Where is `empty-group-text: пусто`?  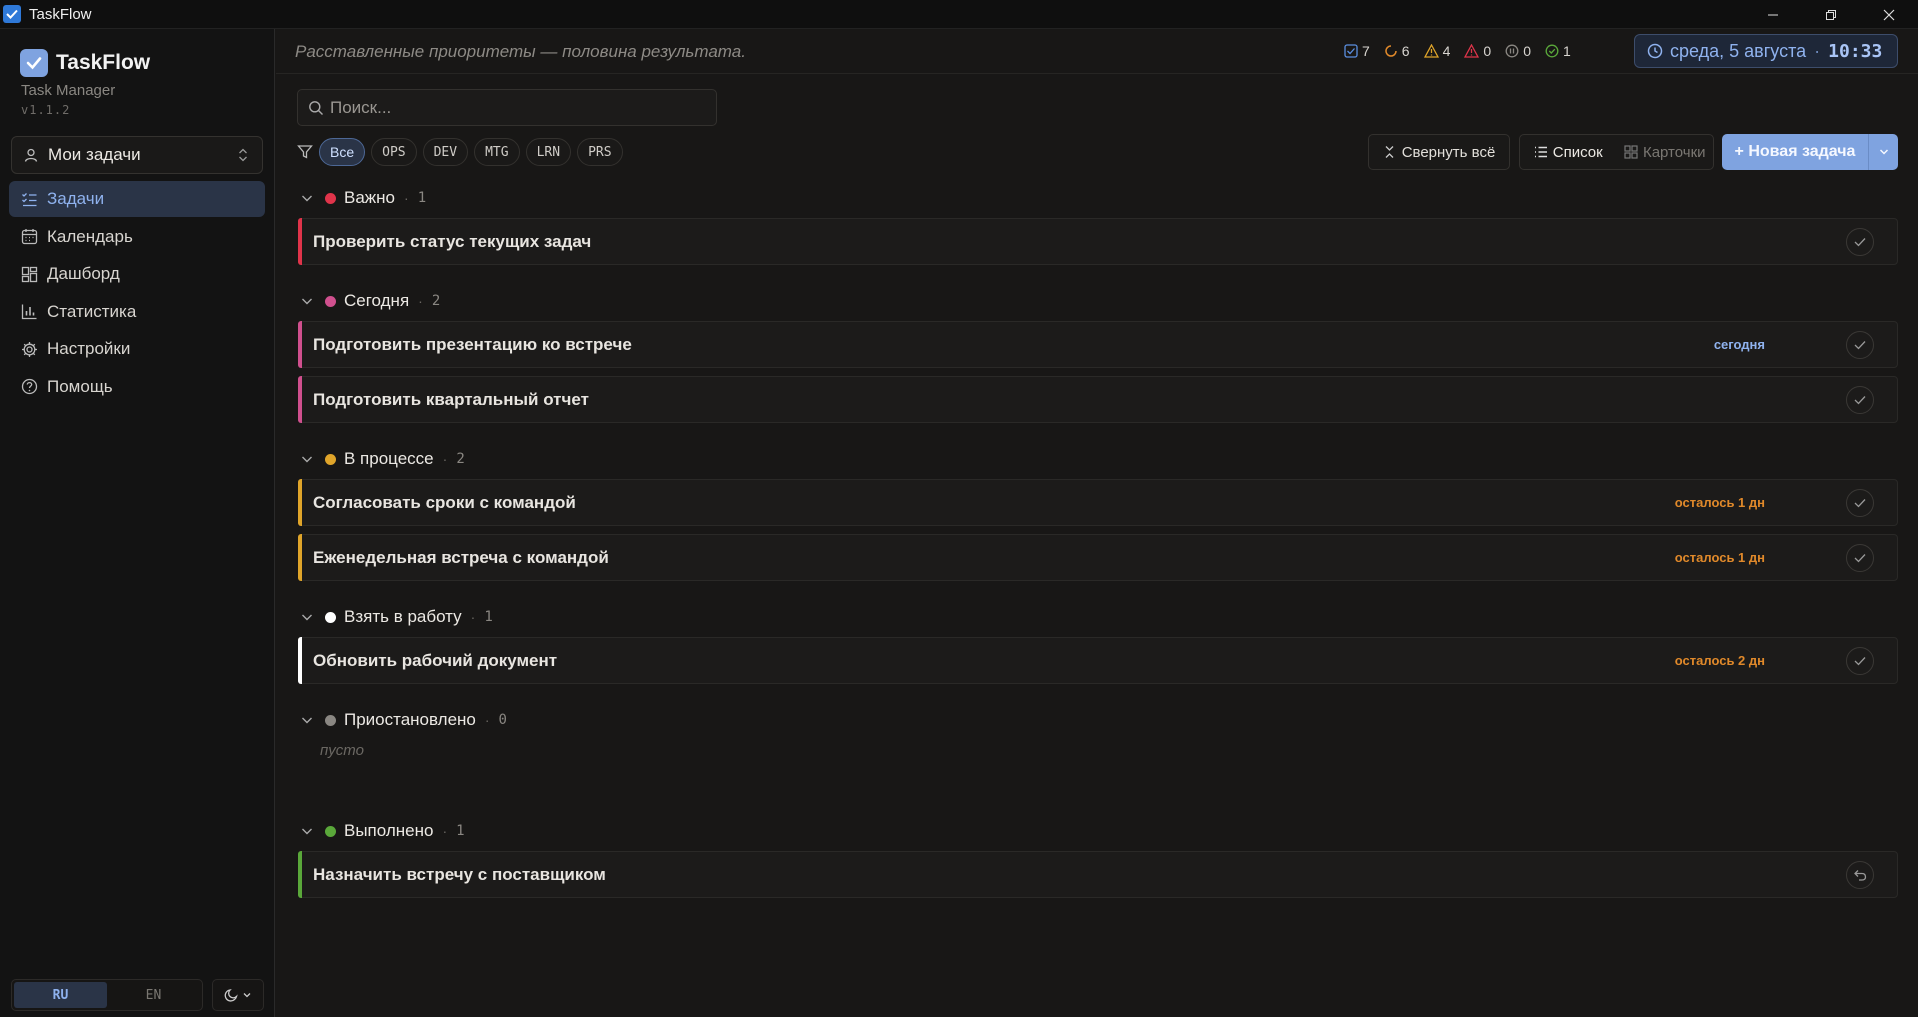 empty-group-text: пусто is located at coordinates (342, 750).